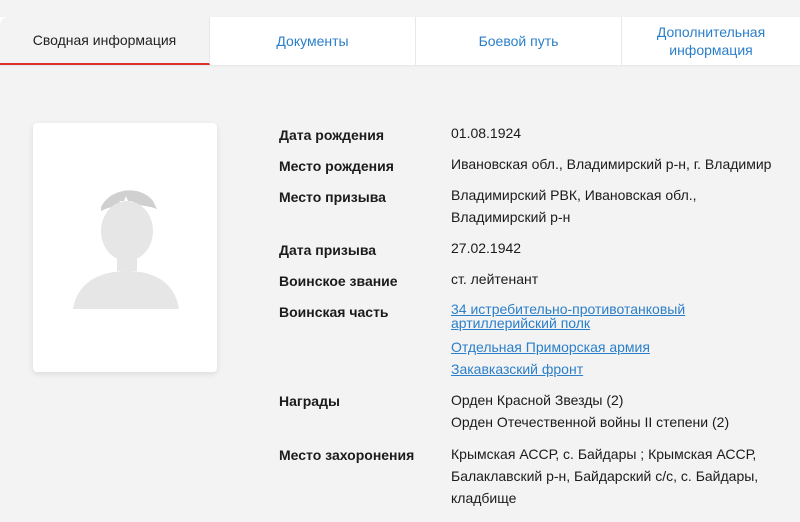 The width and height of the screenshot is (800, 522). I want to click on draft-place-label: Место призыва, so click(332, 197).